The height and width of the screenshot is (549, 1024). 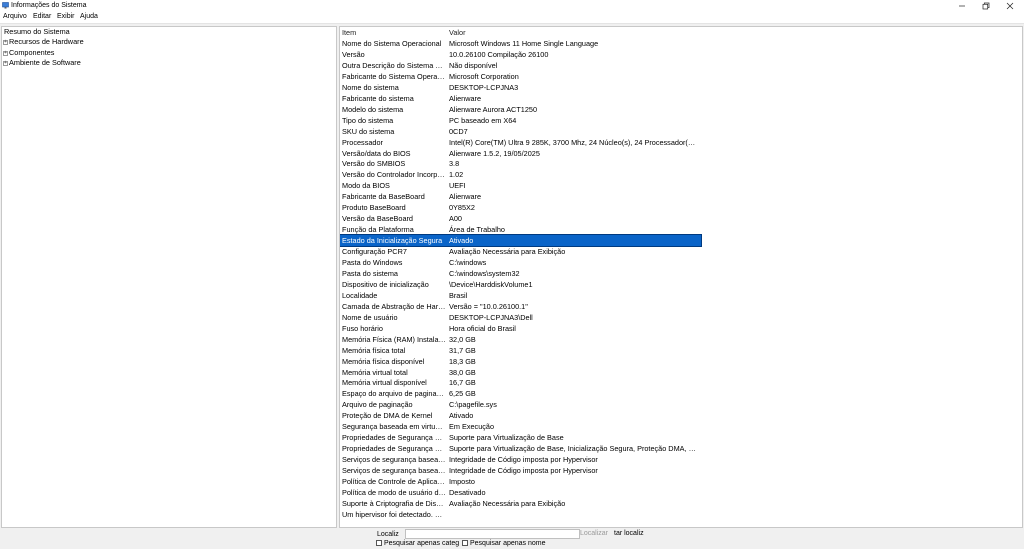 What do you see at coordinates (377, 405) in the screenshot?
I see `cell-item: Arquivo de paginação` at bounding box center [377, 405].